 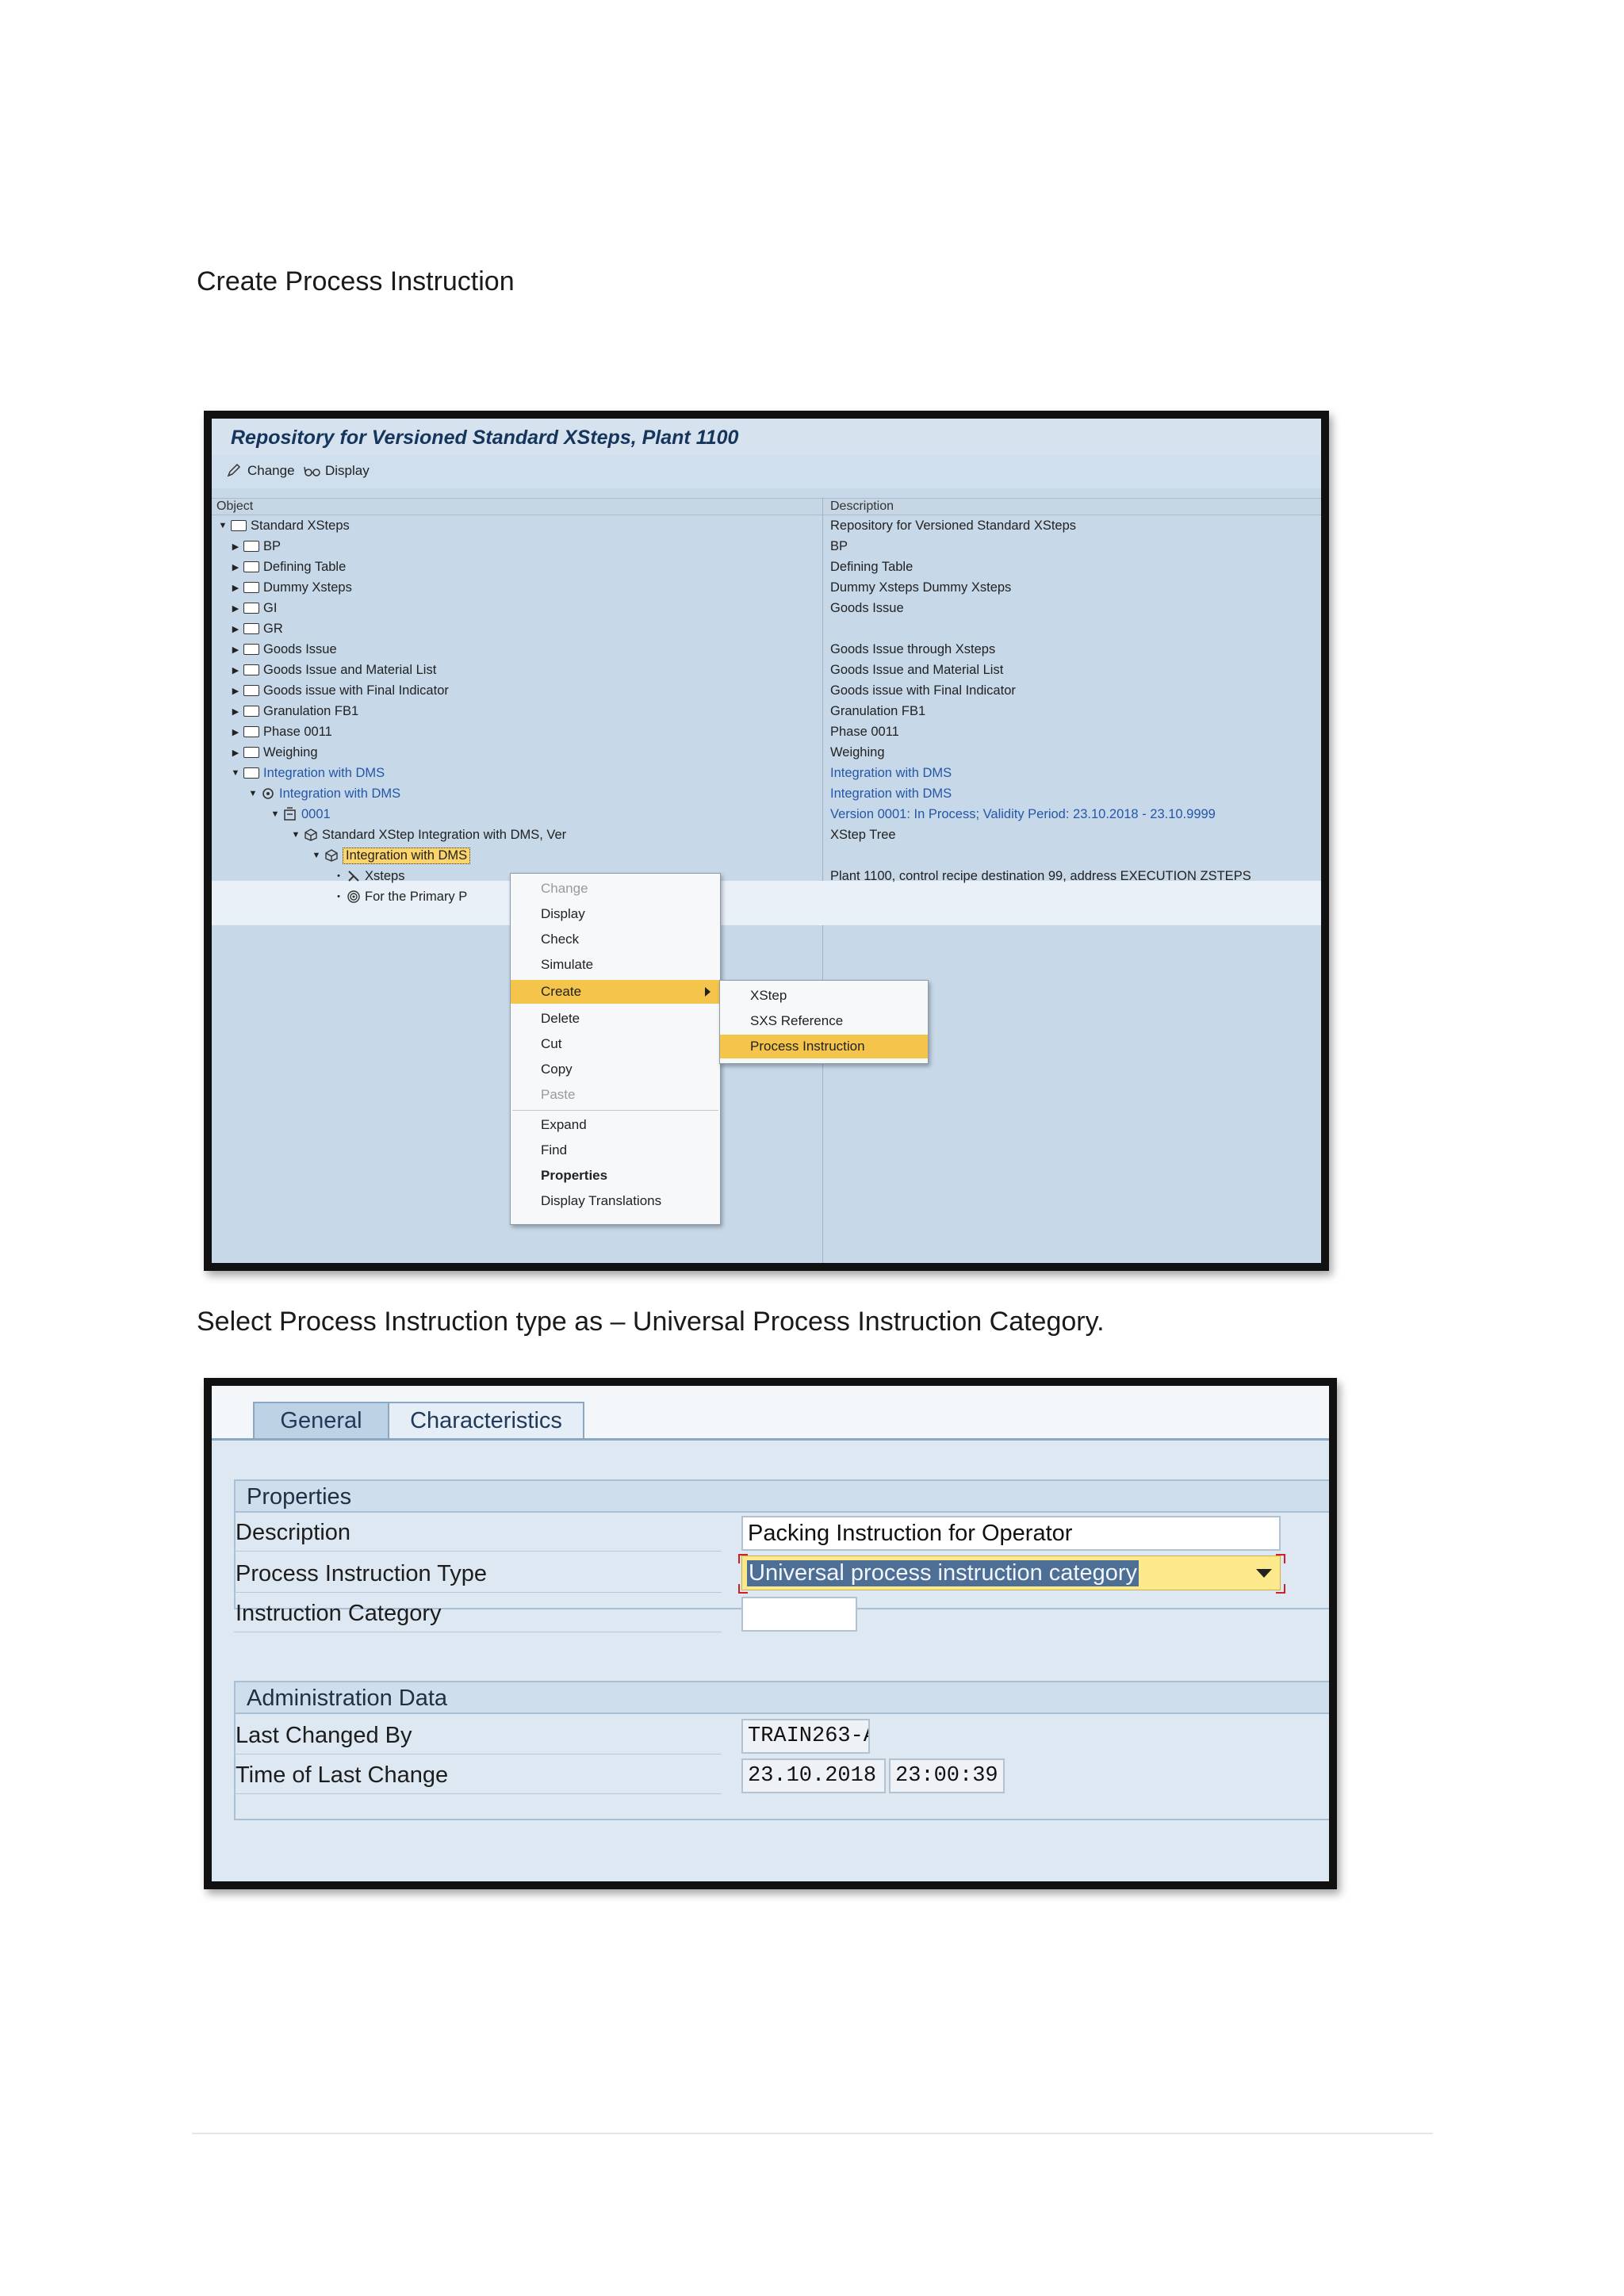 What do you see at coordinates (534, 629) in the screenshot?
I see `tree-node-gr: ▶ GR` at bounding box center [534, 629].